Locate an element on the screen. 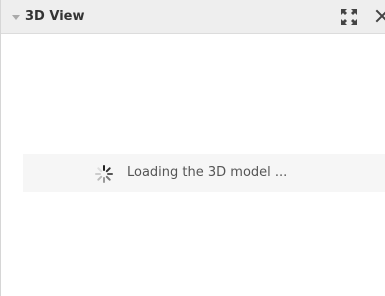 The image size is (385, 296). fullscreen-expand-icon is located at coordinates (349, 17).